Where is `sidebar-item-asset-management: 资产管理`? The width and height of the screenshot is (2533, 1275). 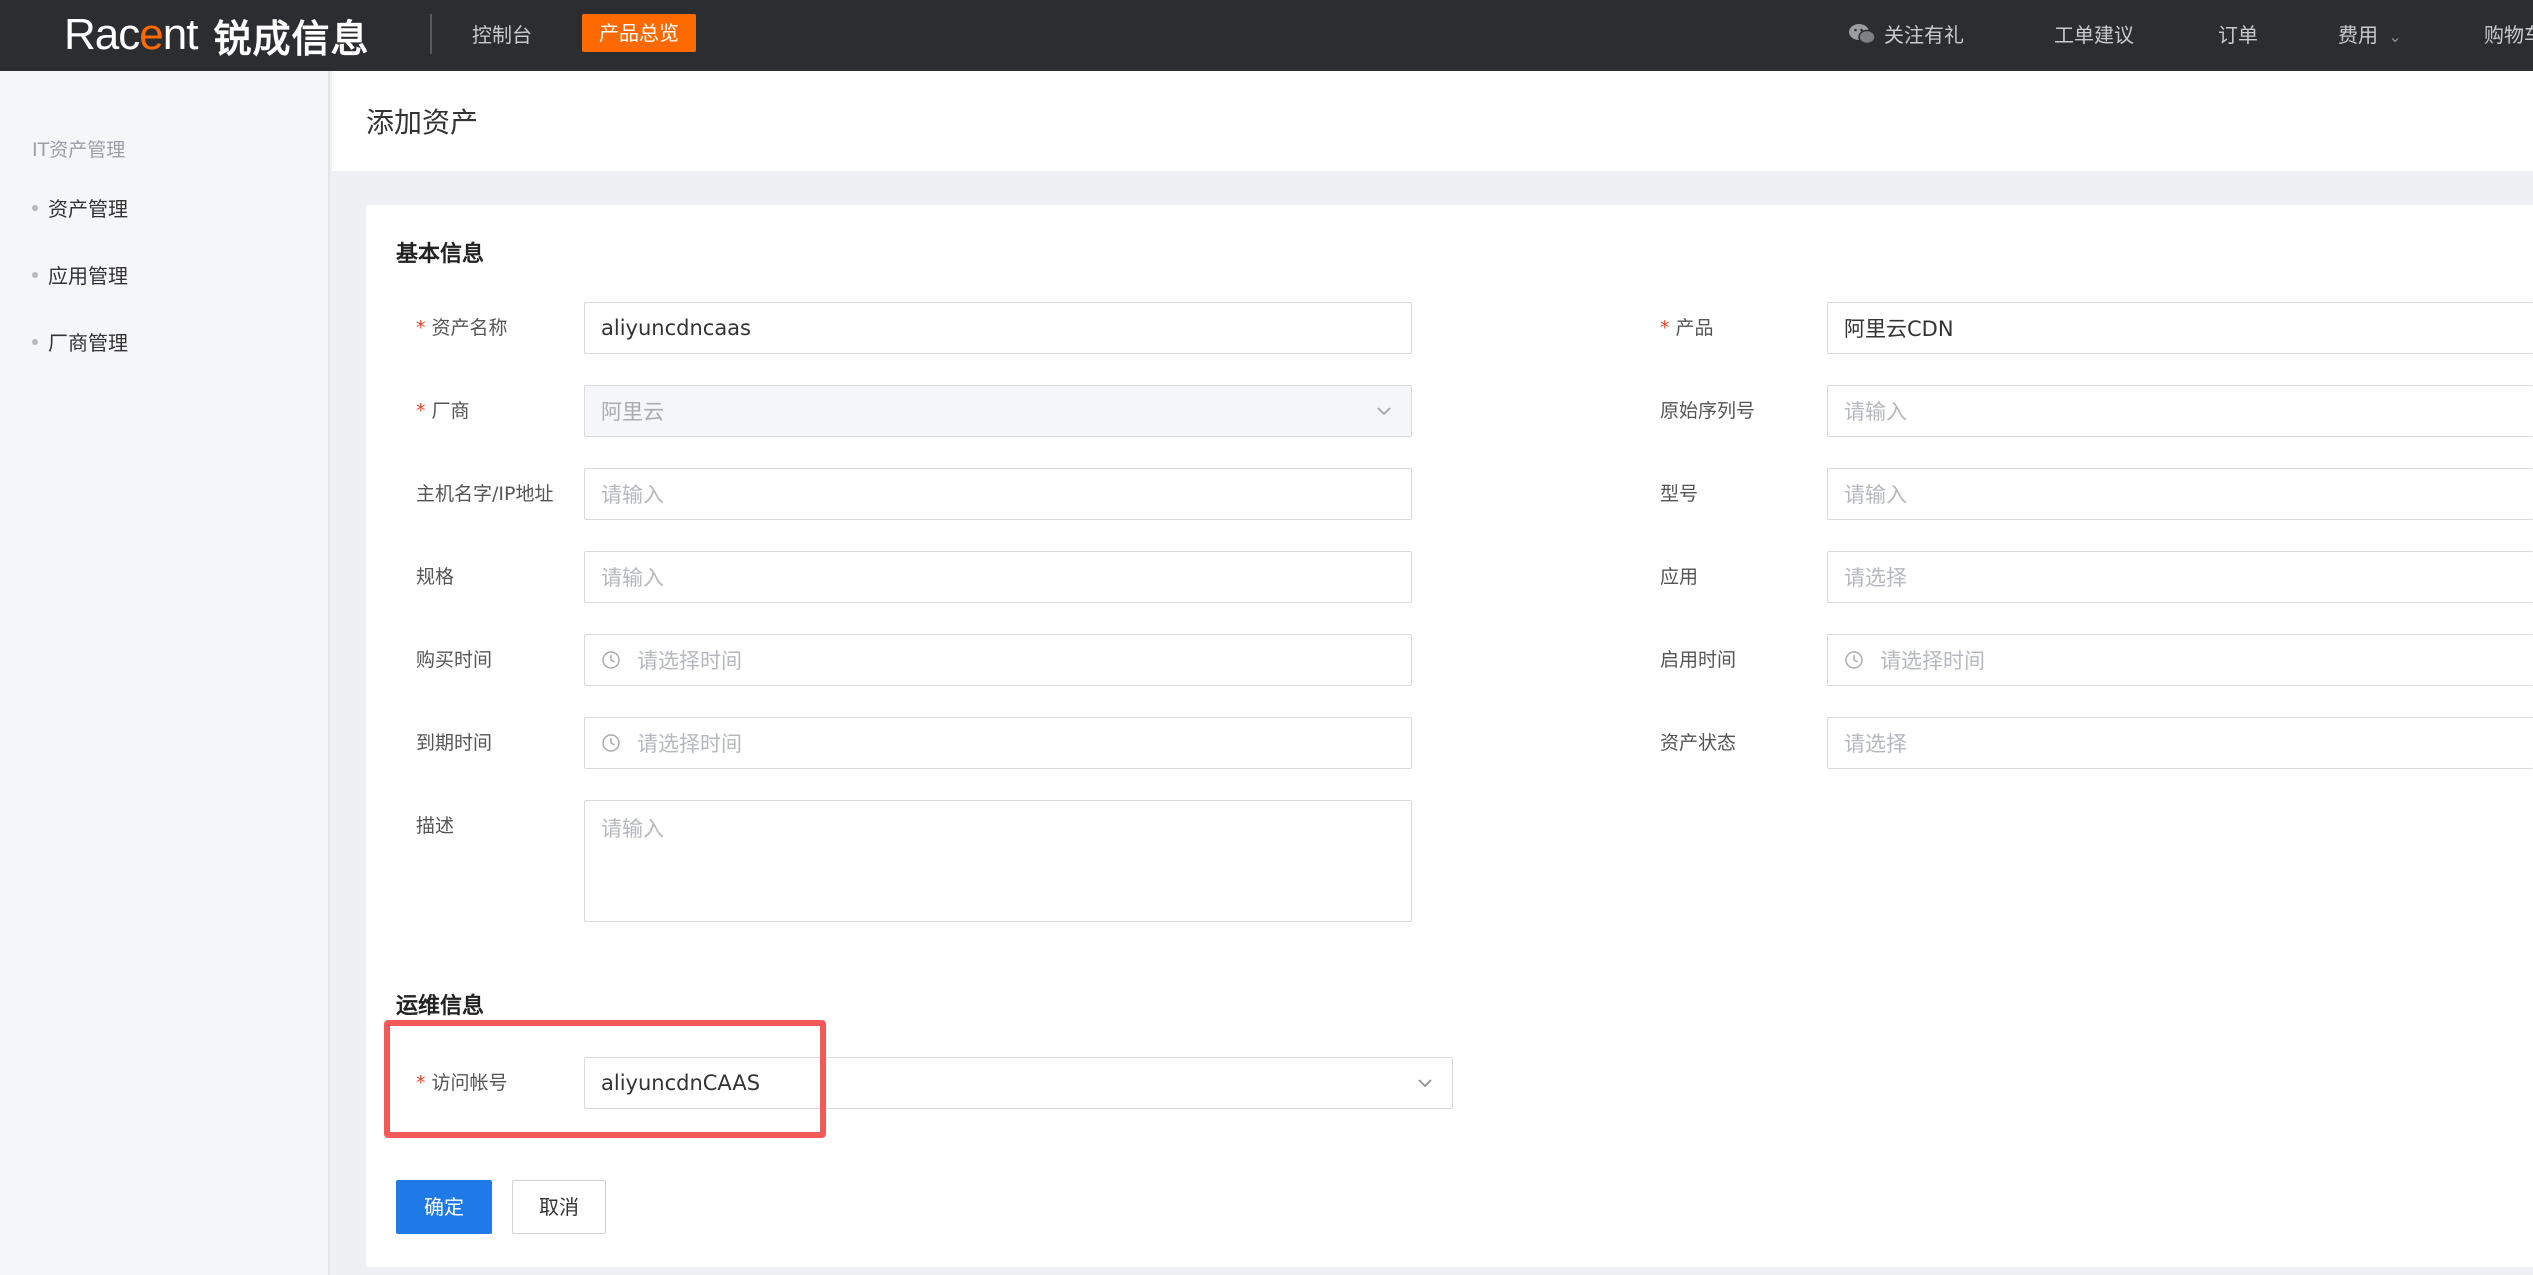
sidebar-item-asset-management: 资产管理 is located at coordinates (80, 207).